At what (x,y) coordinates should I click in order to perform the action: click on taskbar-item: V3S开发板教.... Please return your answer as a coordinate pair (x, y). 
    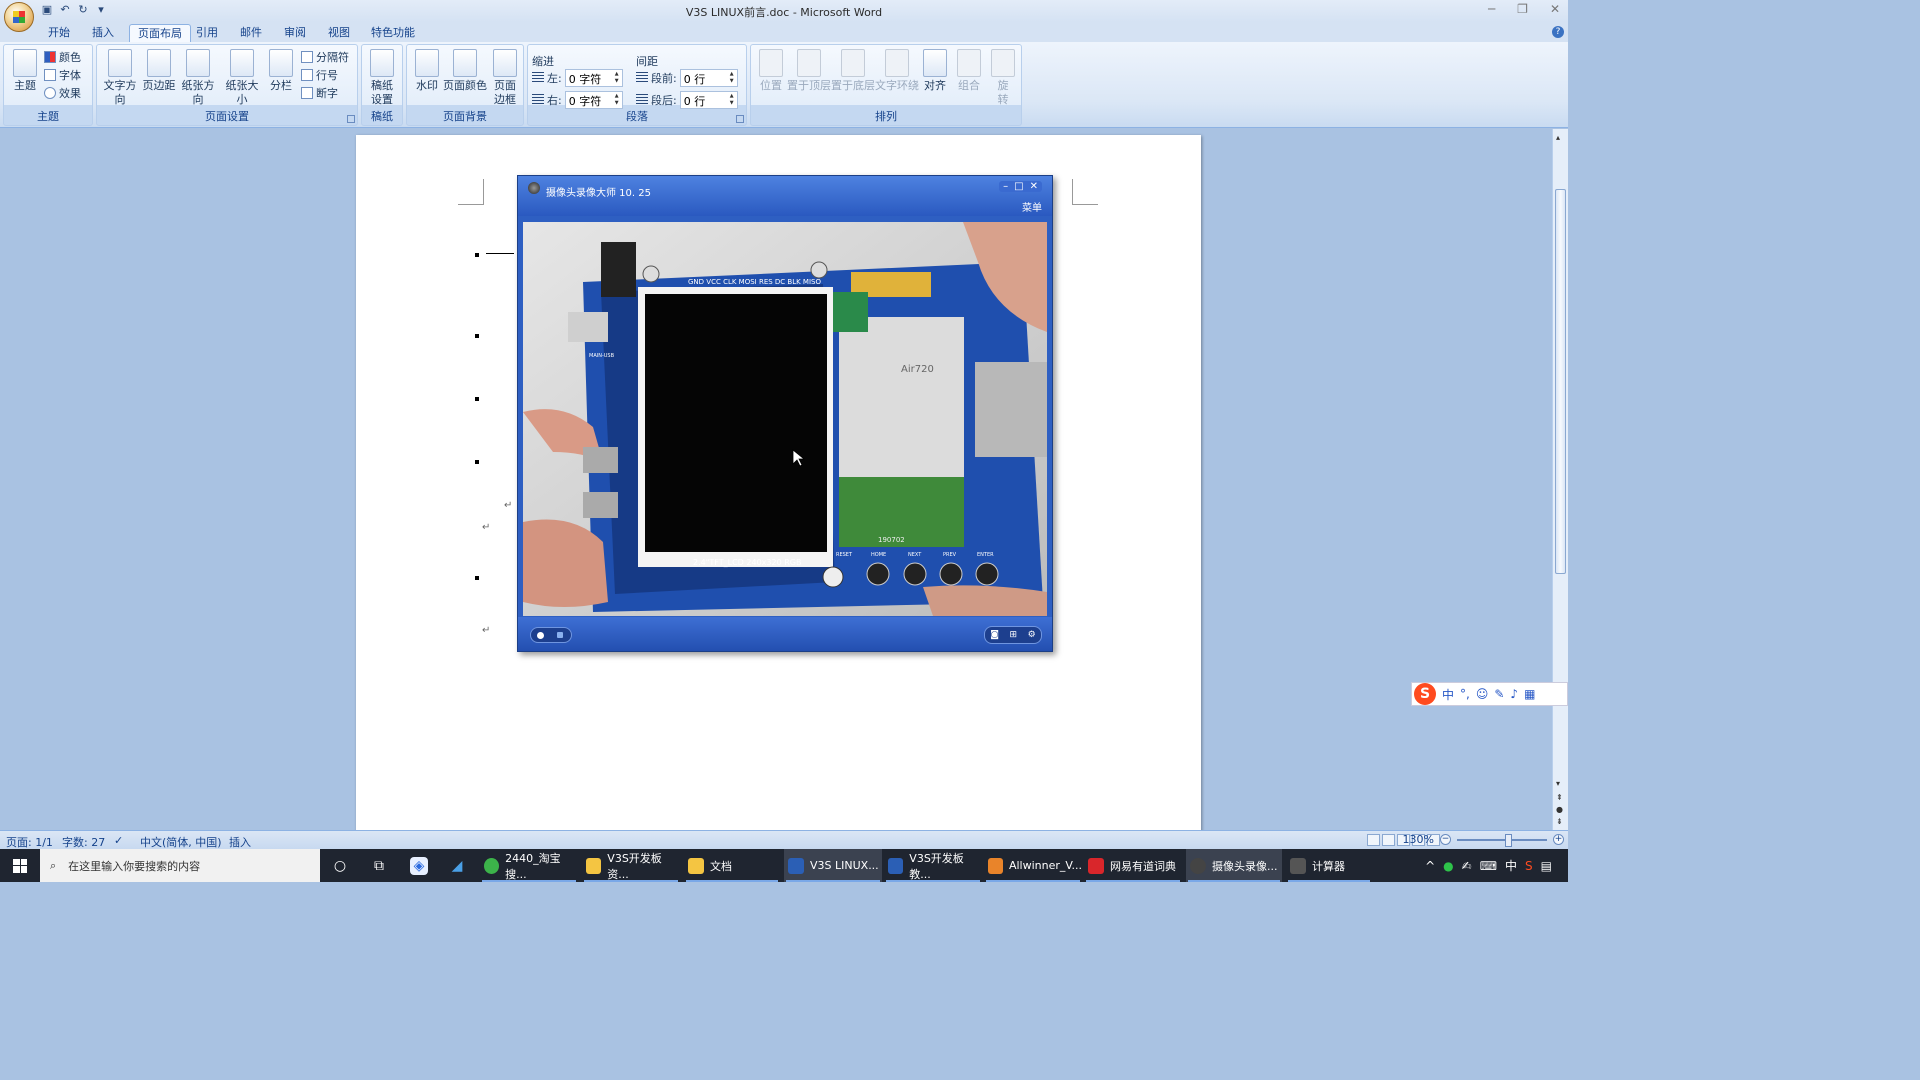
    Looking at the image, I should click on (933, 865).